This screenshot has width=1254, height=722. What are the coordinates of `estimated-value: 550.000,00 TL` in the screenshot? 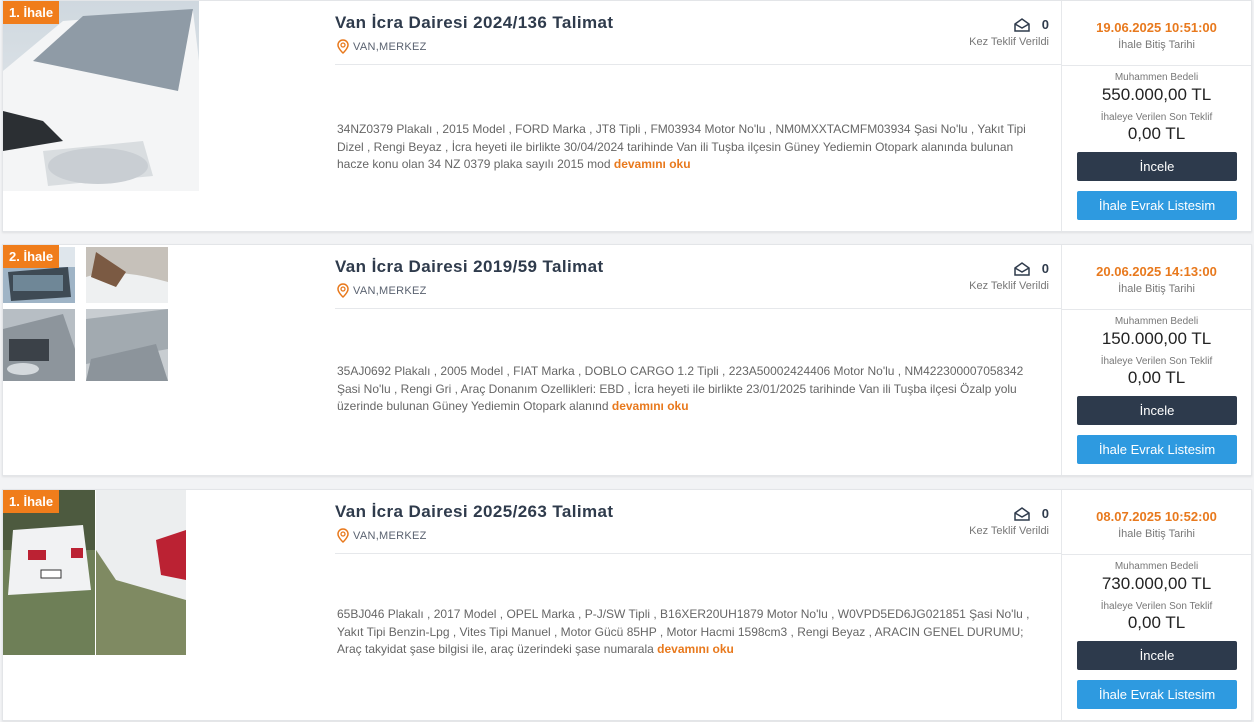 It's located at (1156, 94).